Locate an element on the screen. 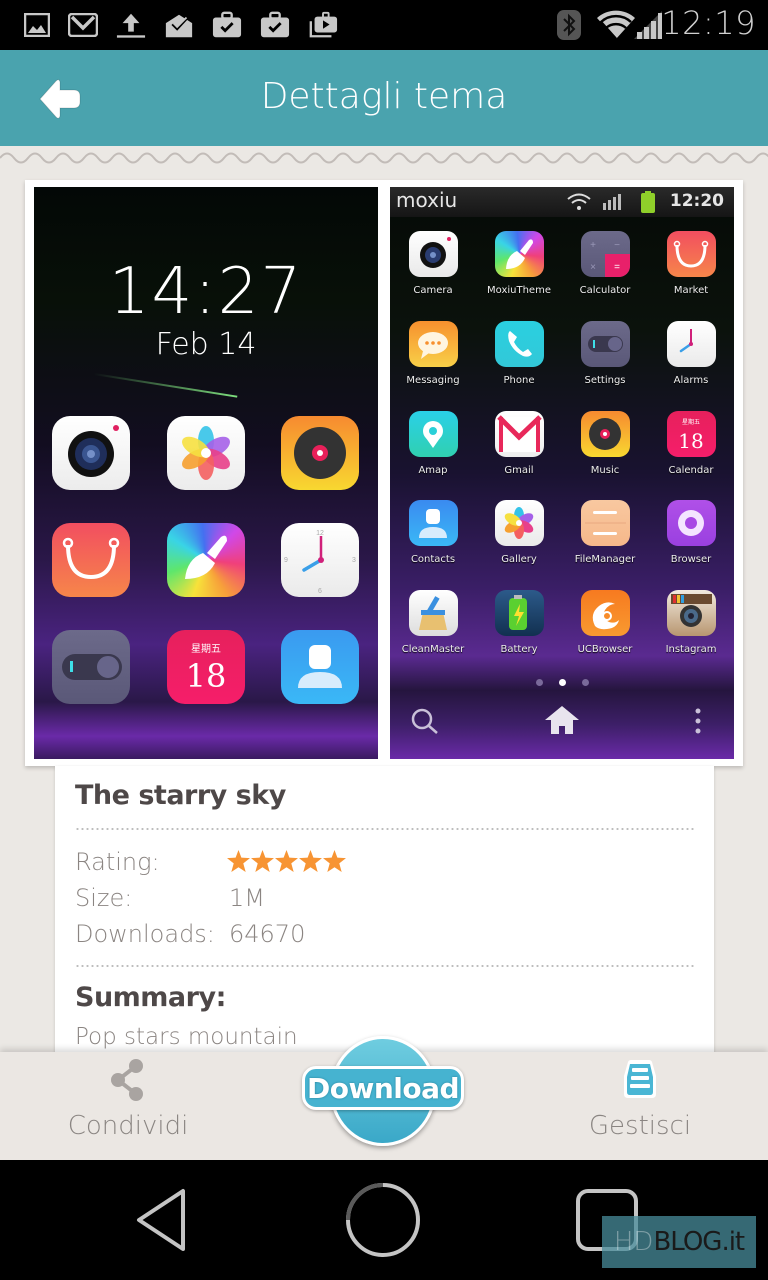 Image resolution: width=768 pixels, height=1280 pixels. download-button: Download is located at coordinates (383, 1091).